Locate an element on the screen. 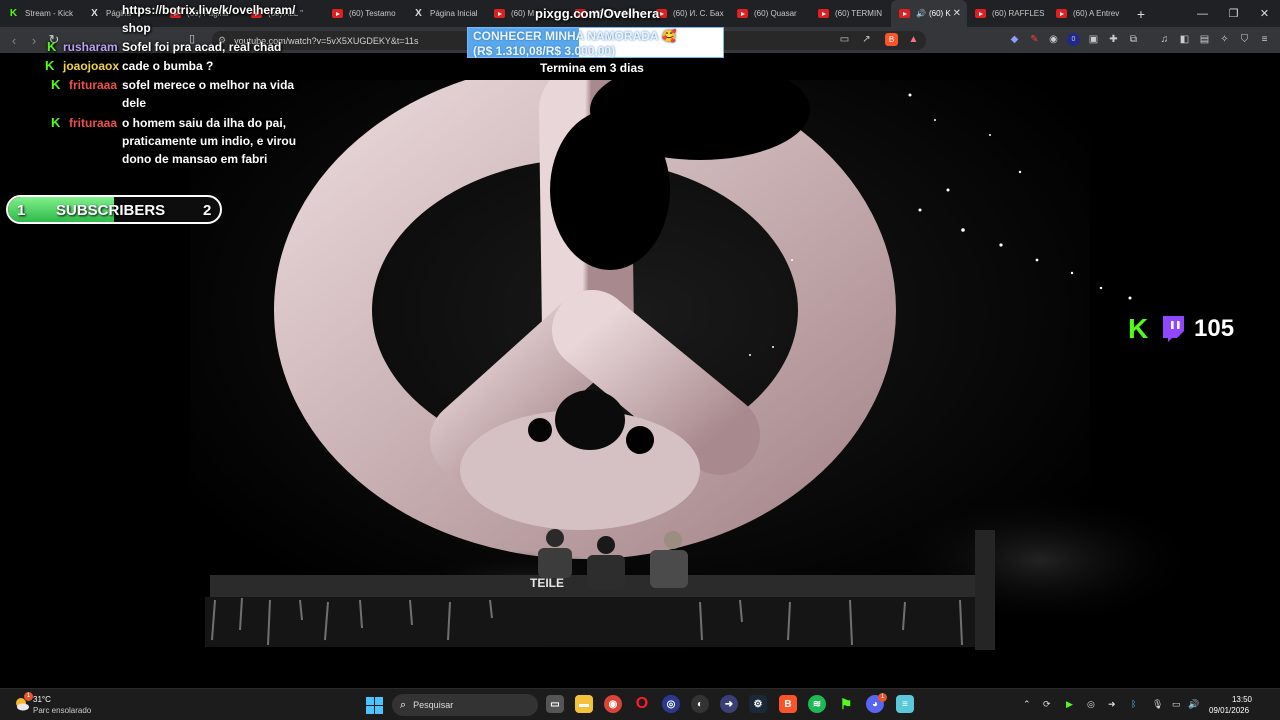 The height and width of the screenshot is (720, 1280). browser-tab: (60) TERMIN is located at coordinates (850, 13).